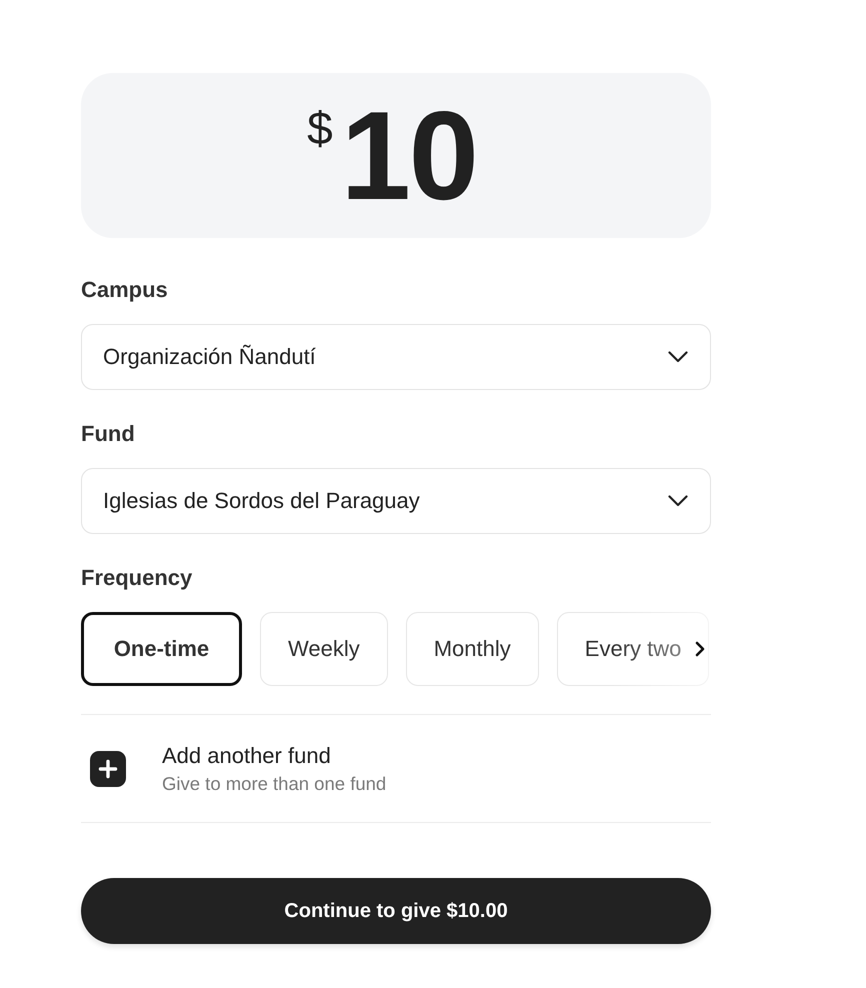 The image size is (866, 988). What do you see at coordinates (320, 128) in the screenshot?
I see `currency-symbol: $` at bounding box center [320, 128].